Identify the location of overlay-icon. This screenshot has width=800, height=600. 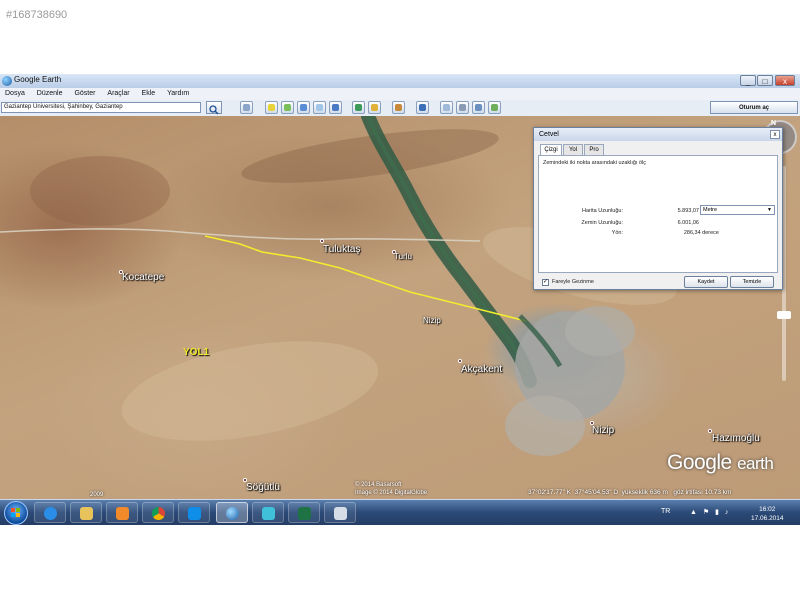
(319, 107).